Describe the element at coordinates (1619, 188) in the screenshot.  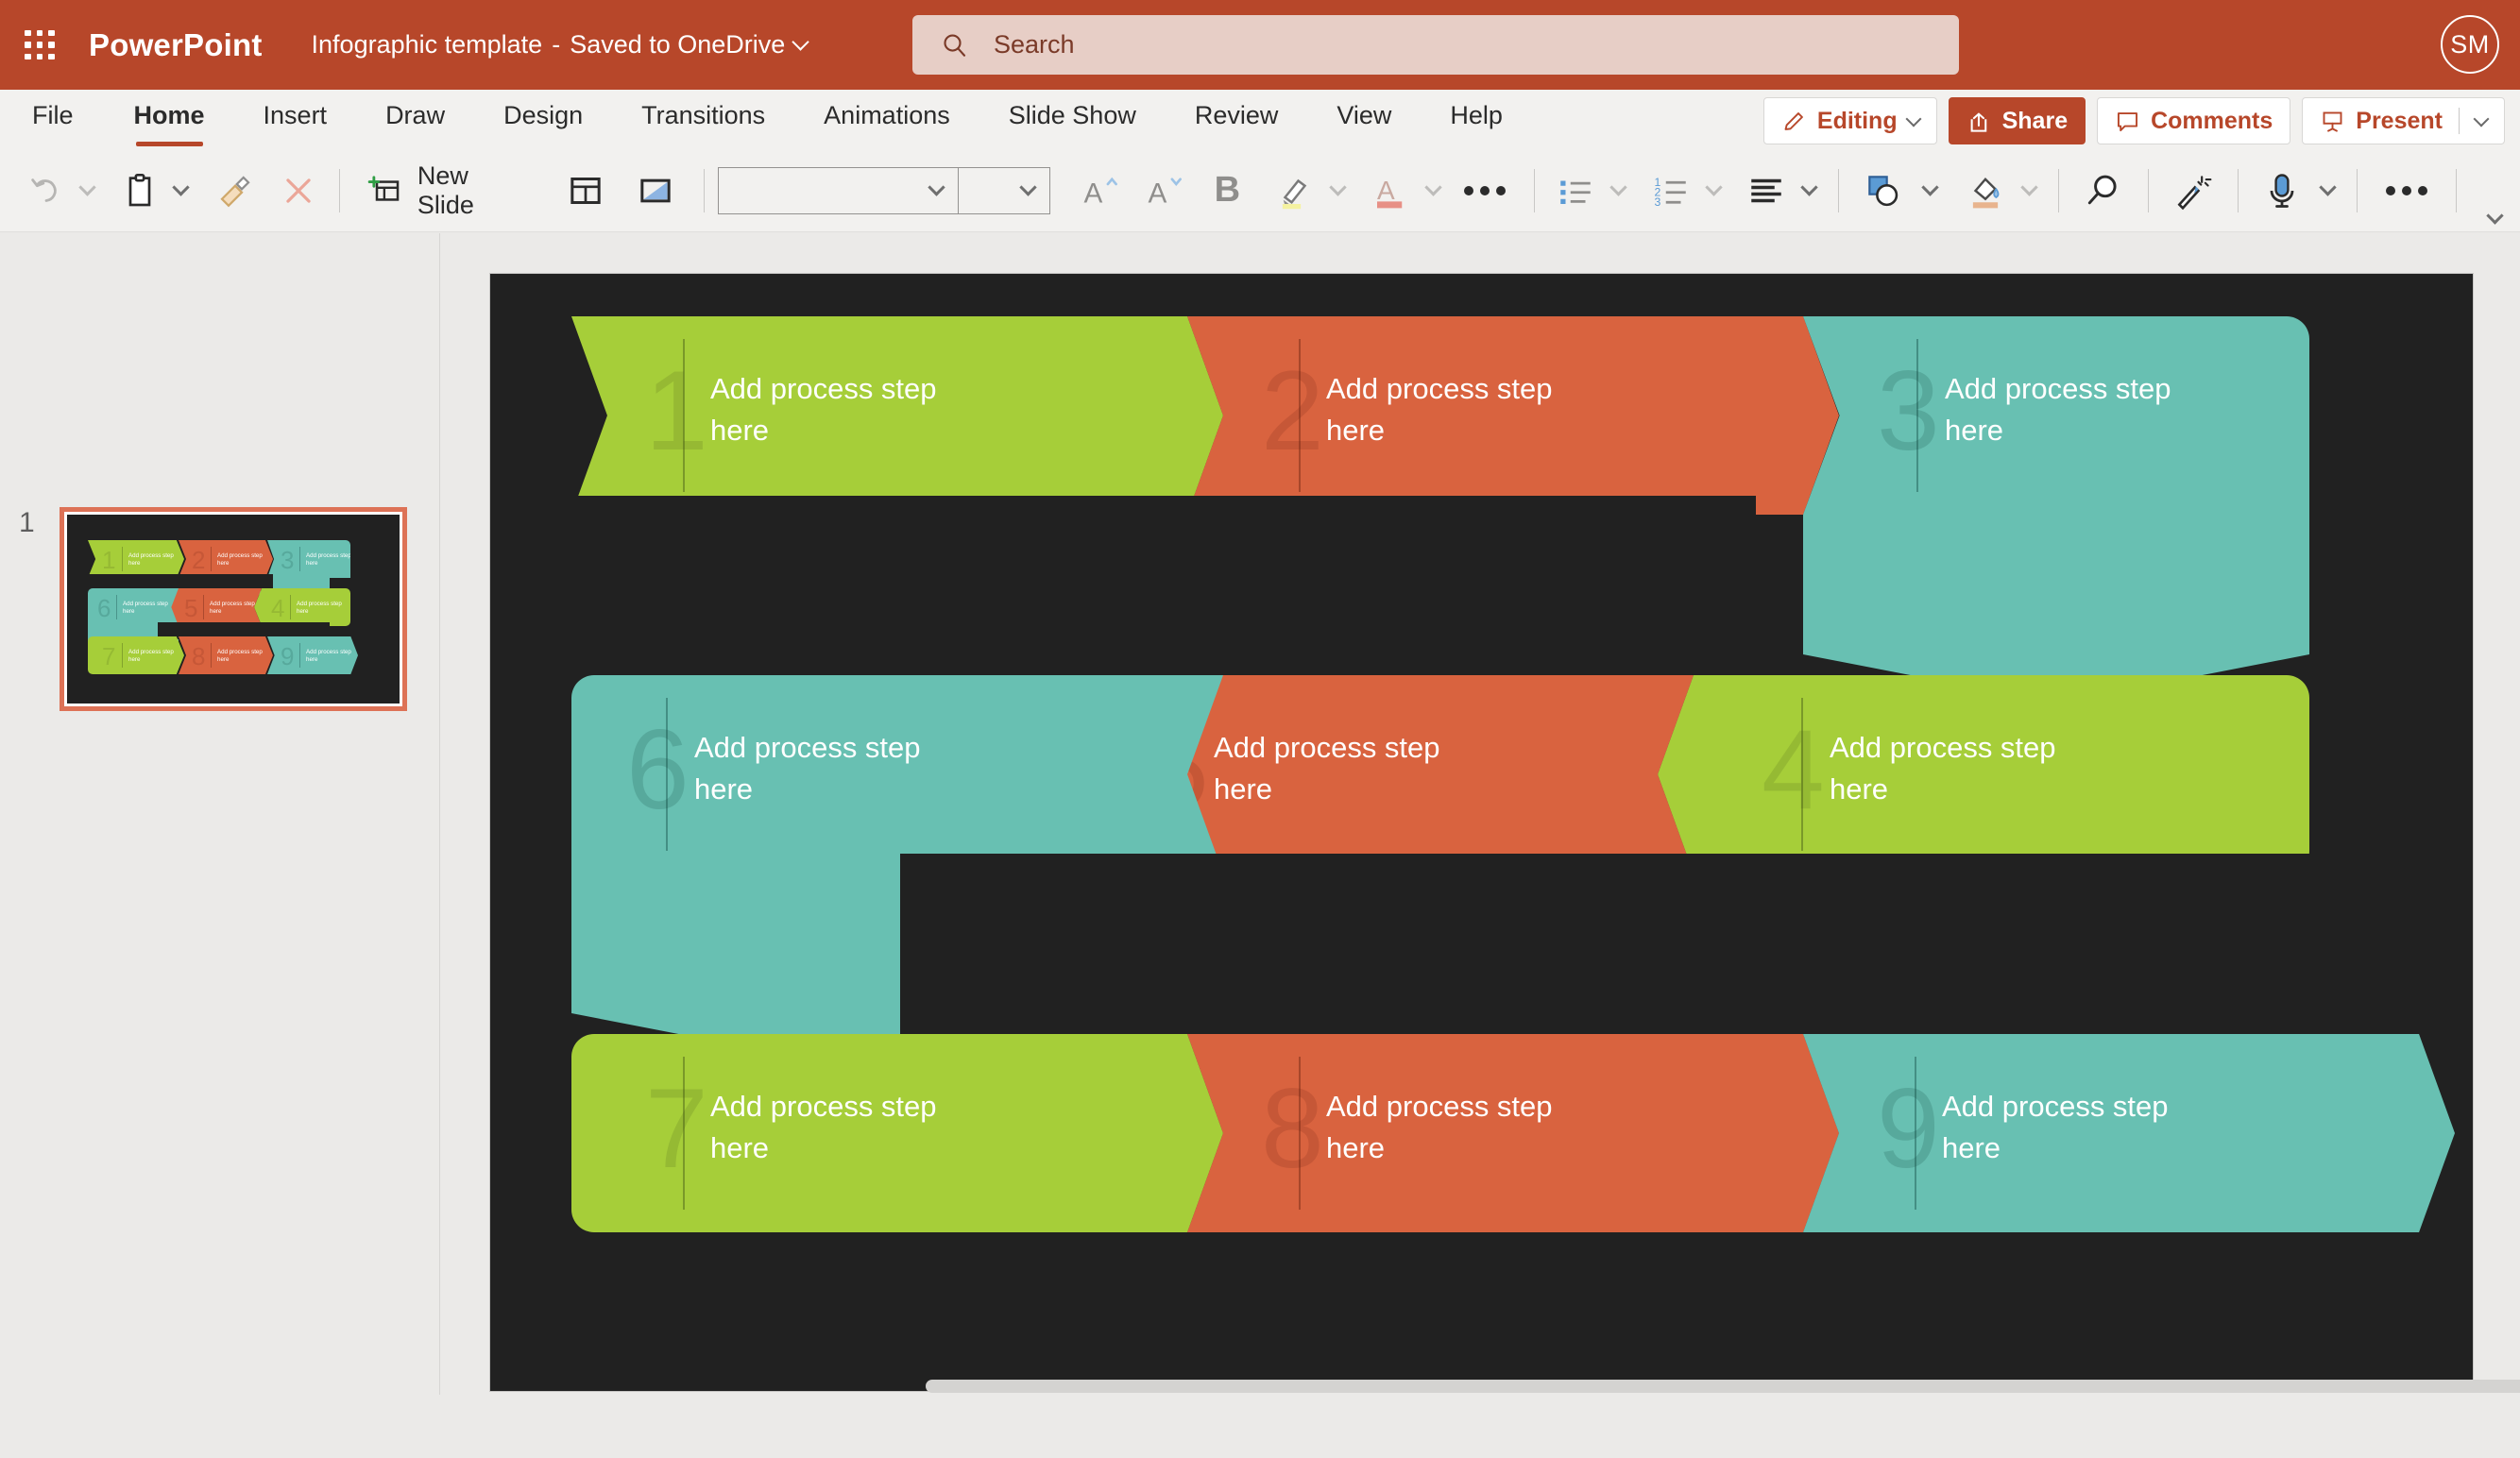
I see `bullets-dropdown` at that location.